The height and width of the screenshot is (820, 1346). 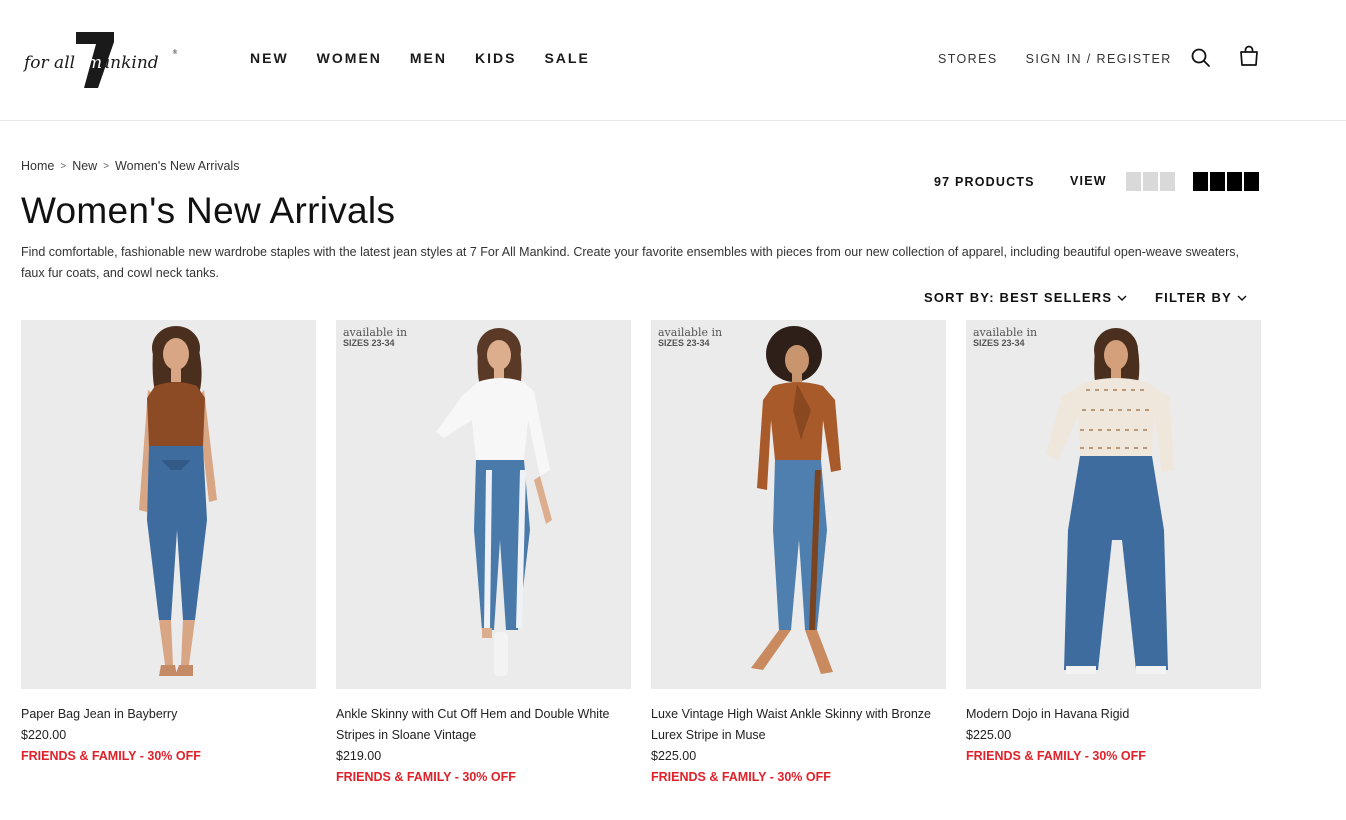 What do you see at coordinates (1201, 58) in the screenshot?
I see `search-icon` at bounding box center [1201, 58].